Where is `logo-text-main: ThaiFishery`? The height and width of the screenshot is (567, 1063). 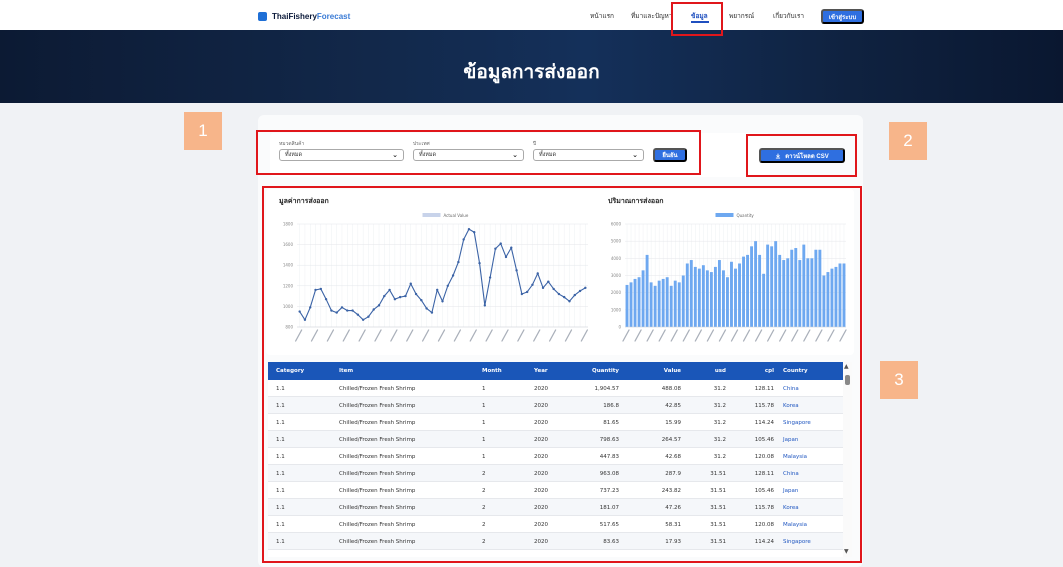 logo-text-main: ThaiFishery is located at coordinates (294, 16).